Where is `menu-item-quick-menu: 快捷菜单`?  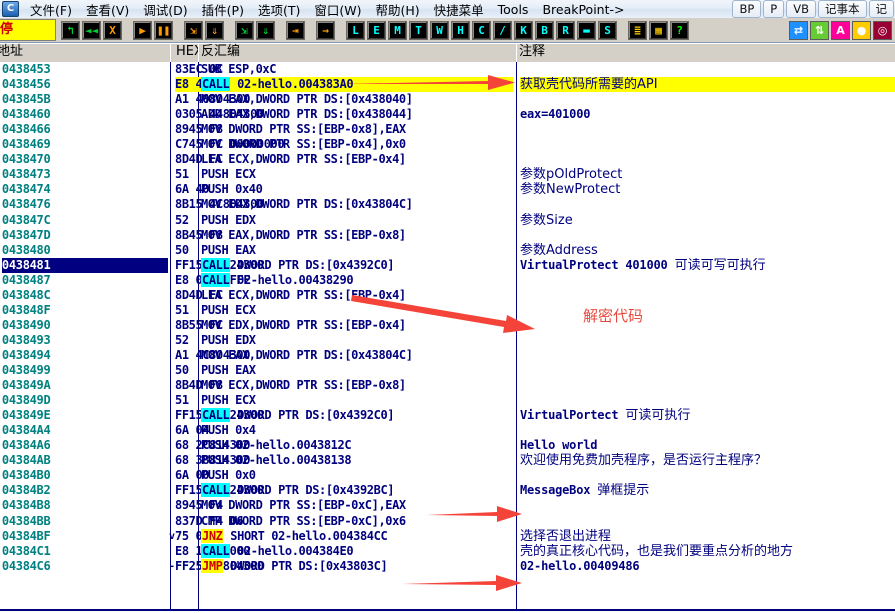 menu-item-quick-menu: 快捷菜单 is located at coordinates (459, 9).